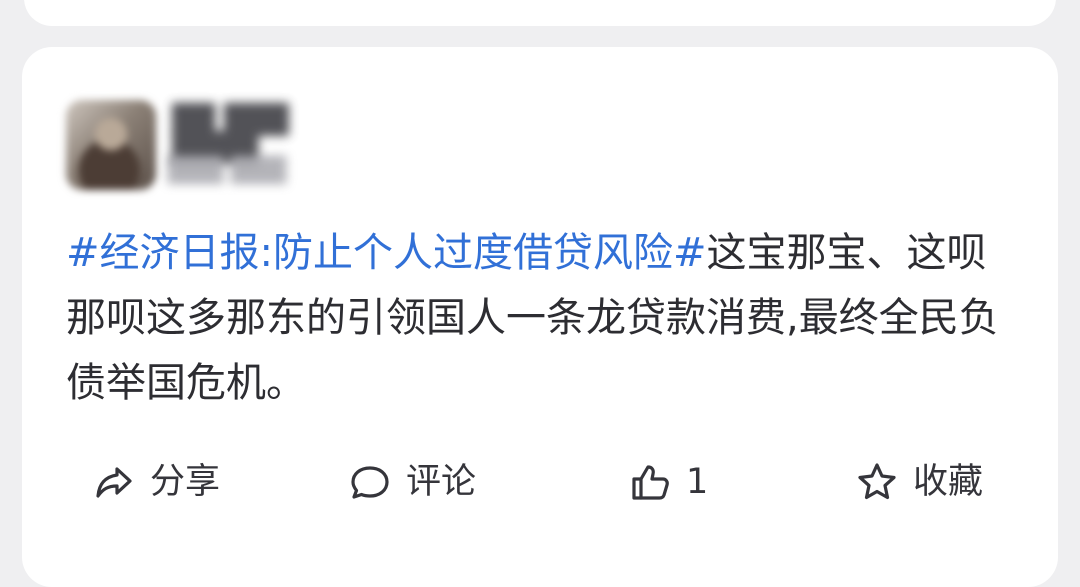 The width and height of the screenshot is (1080, 587). What do you see at coordinates (227, 170) in the screenshot?
I see `post-time: ███ ███` at bounding box center [227, 170].